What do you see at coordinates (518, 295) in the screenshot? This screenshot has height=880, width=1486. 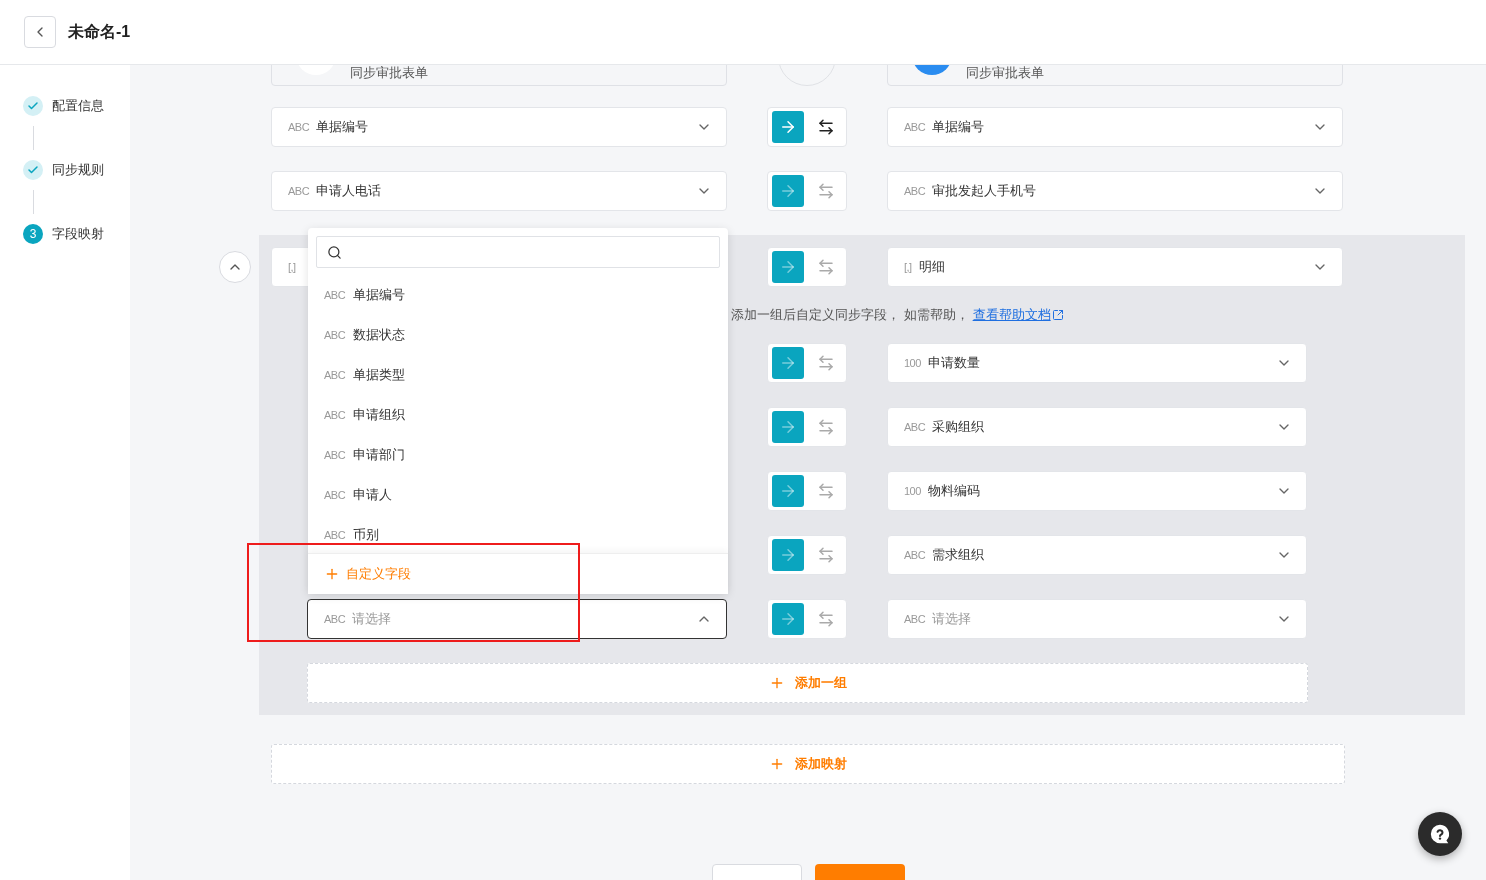 I see `dropdown-option: ABC 单据编号` at bounding box center [518, 295].